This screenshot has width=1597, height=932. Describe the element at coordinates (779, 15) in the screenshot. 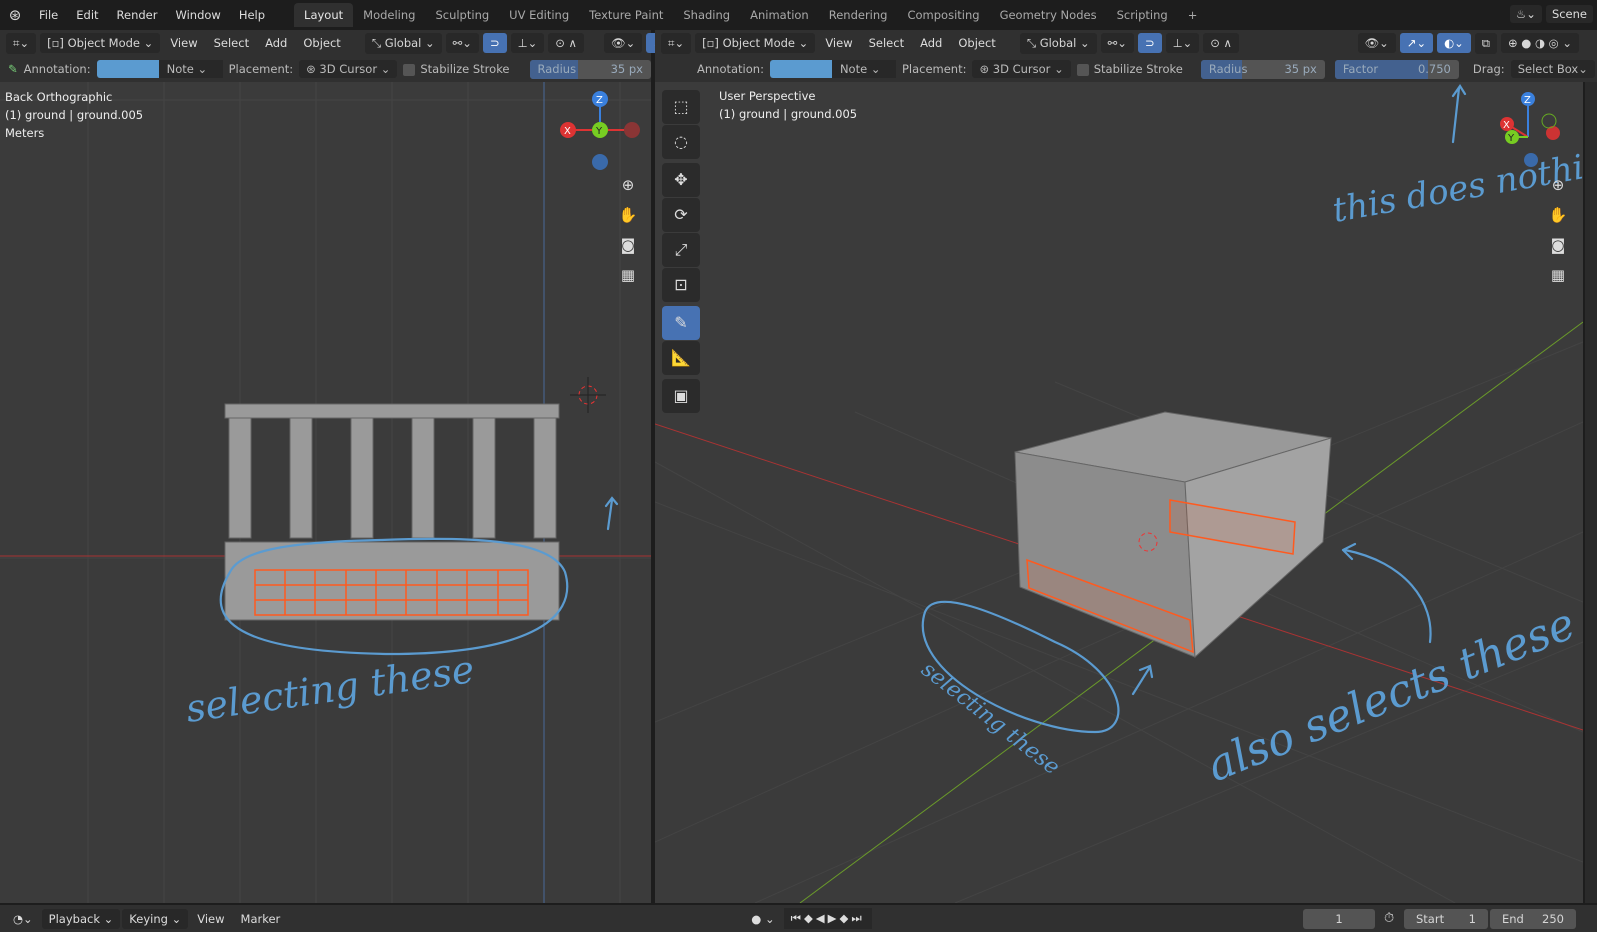

I see `tab-animation: Animation` at that location.